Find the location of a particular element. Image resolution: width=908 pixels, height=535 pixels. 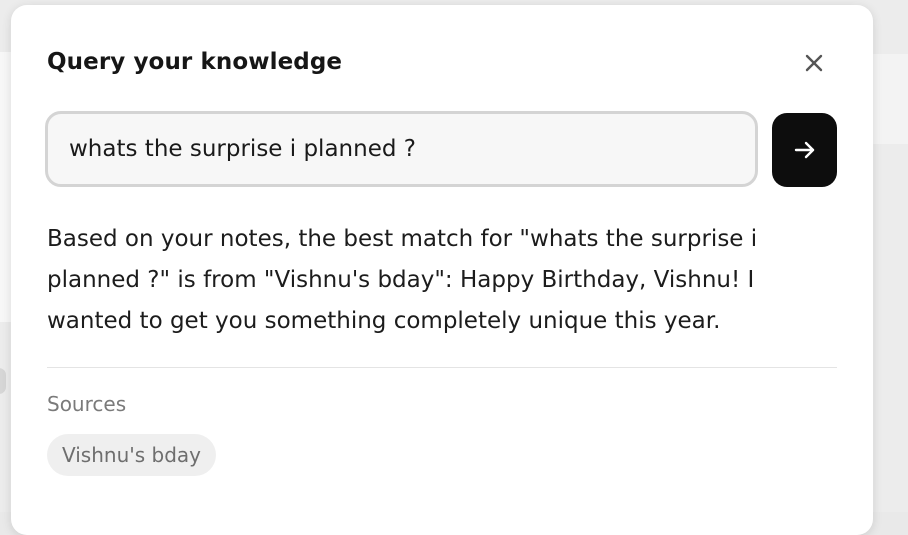

sources-label: Sources is located at coordinates (87, 404).